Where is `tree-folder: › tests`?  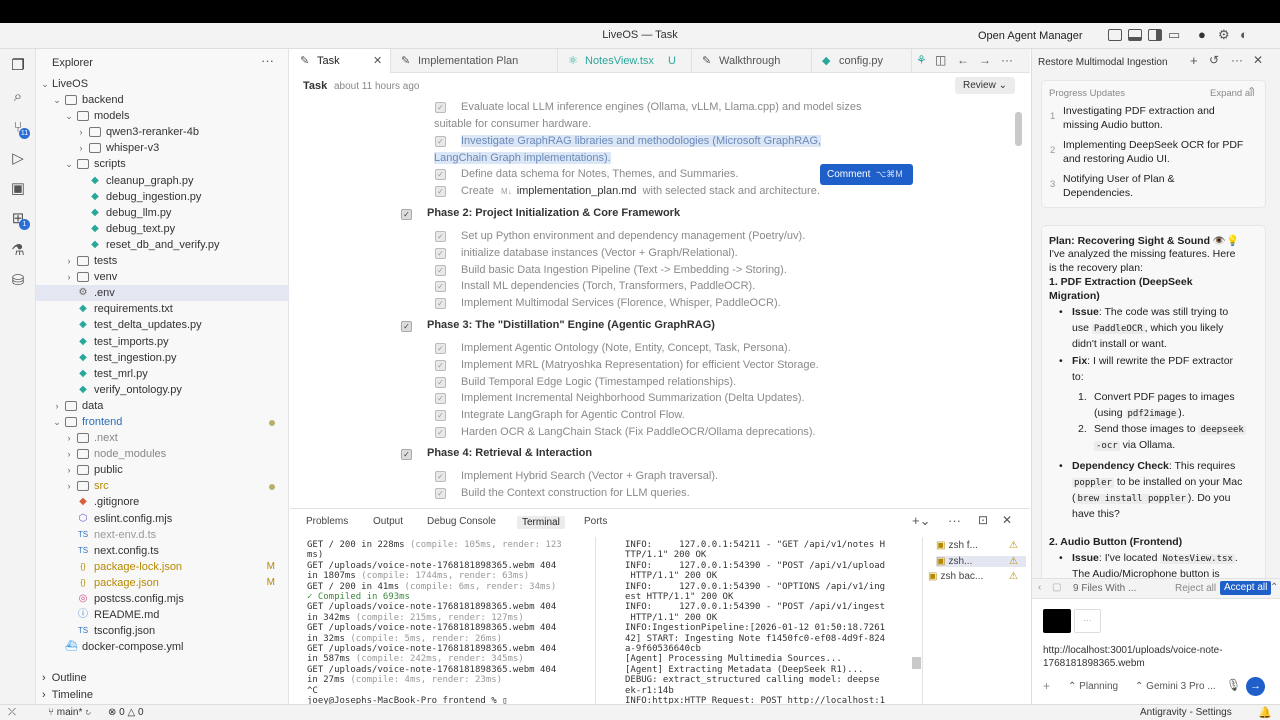 tree-folder: › tests is located at coordinates (162, 261).